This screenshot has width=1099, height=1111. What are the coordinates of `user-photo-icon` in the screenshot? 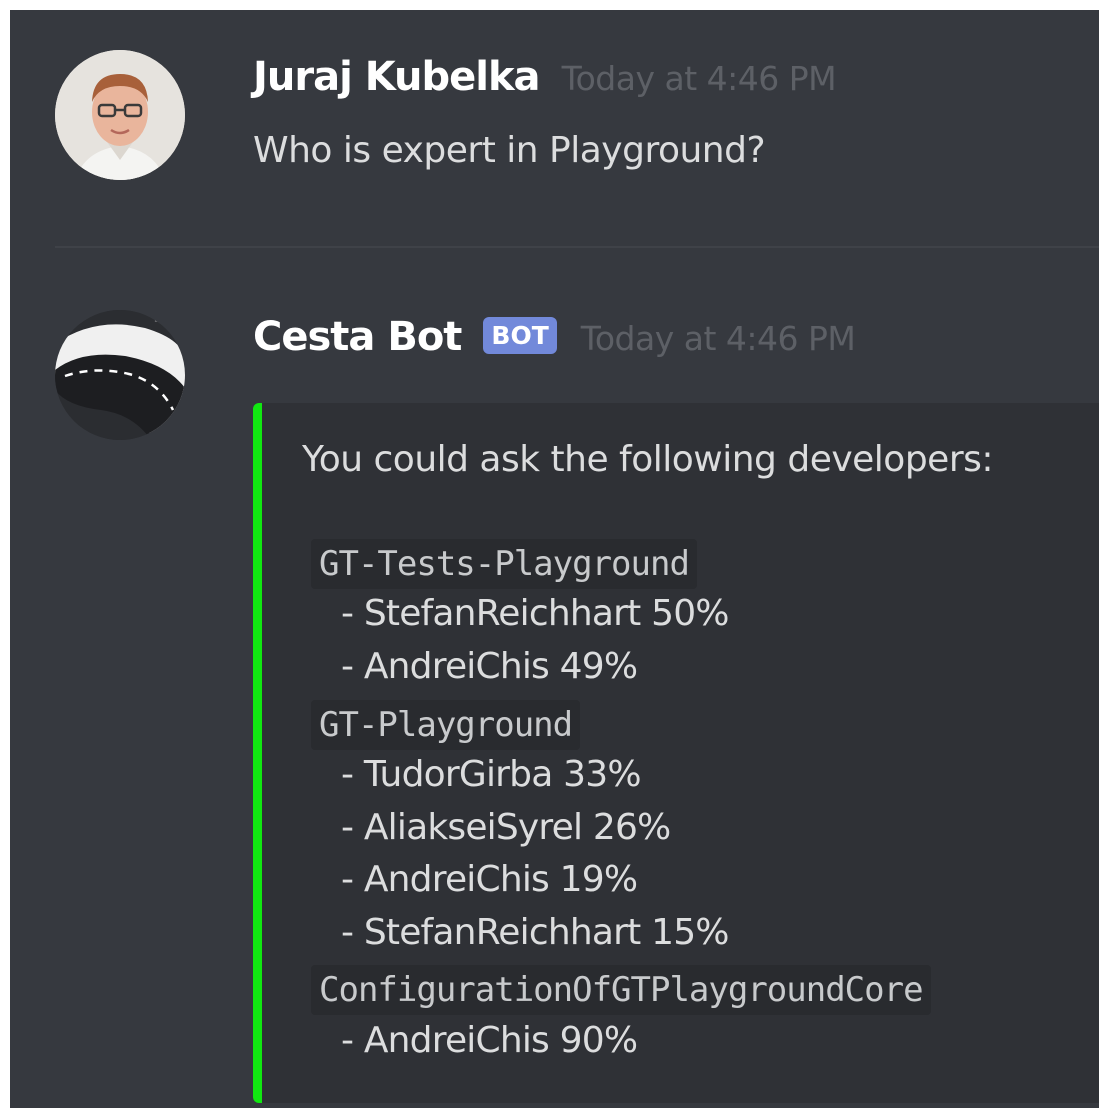 It's located at (120, 115).